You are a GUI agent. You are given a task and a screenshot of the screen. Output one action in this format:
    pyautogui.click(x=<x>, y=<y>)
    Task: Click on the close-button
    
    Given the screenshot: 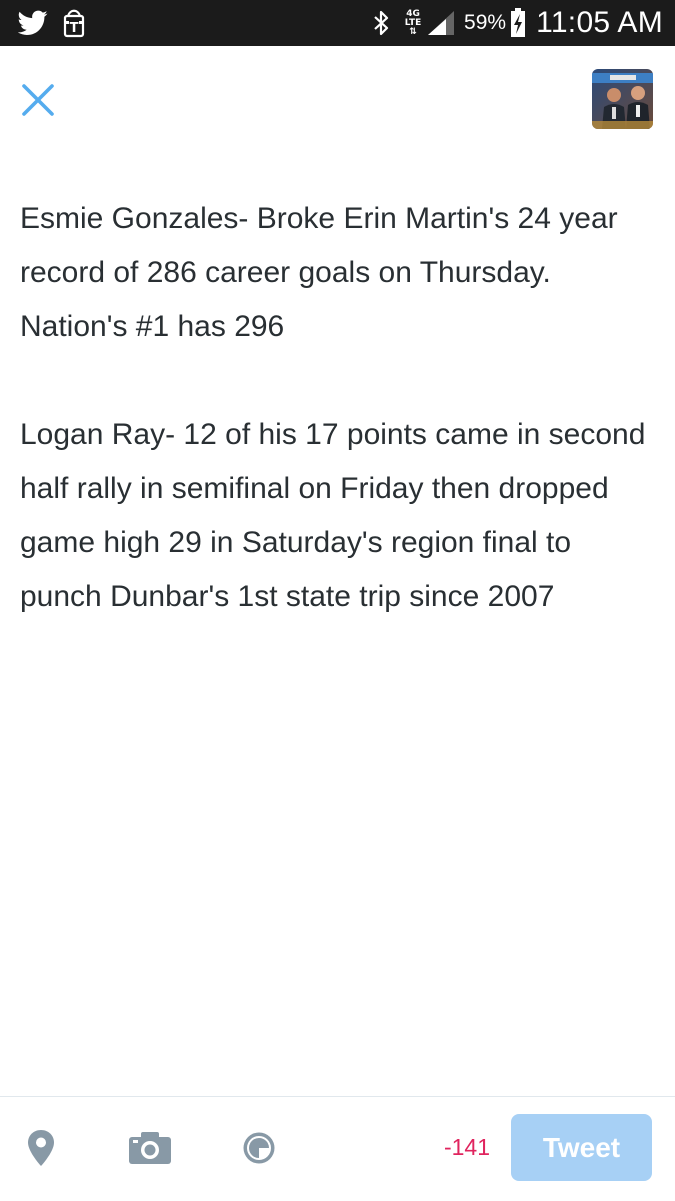 What is the action you would take?
    pyautogui.click(x=38, y=100)
    